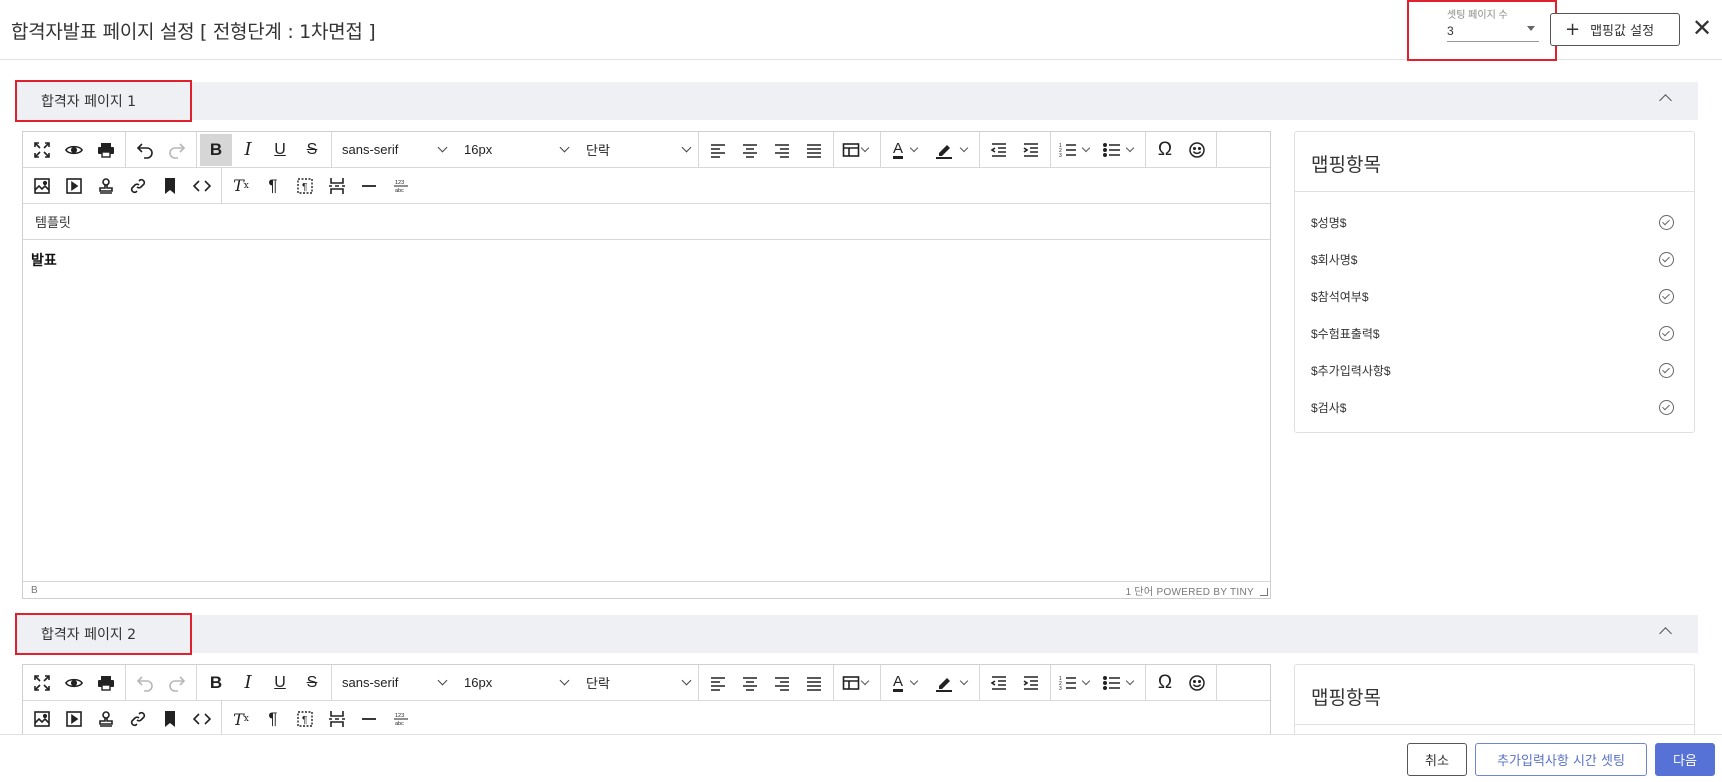 Image resolution: width=1722 pixels, height=782 pixels. I want to click on mapping-item: $회사명$, so click(1494, 259).